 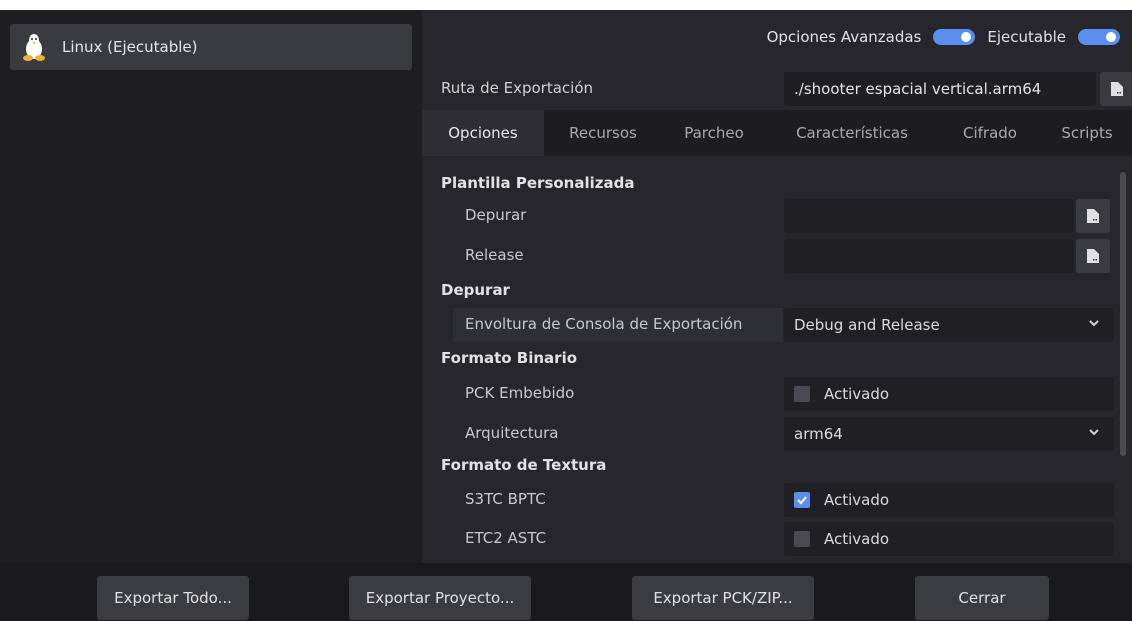 I want to click on etc2-astc-value: Activado, so click(x=857, y=539).